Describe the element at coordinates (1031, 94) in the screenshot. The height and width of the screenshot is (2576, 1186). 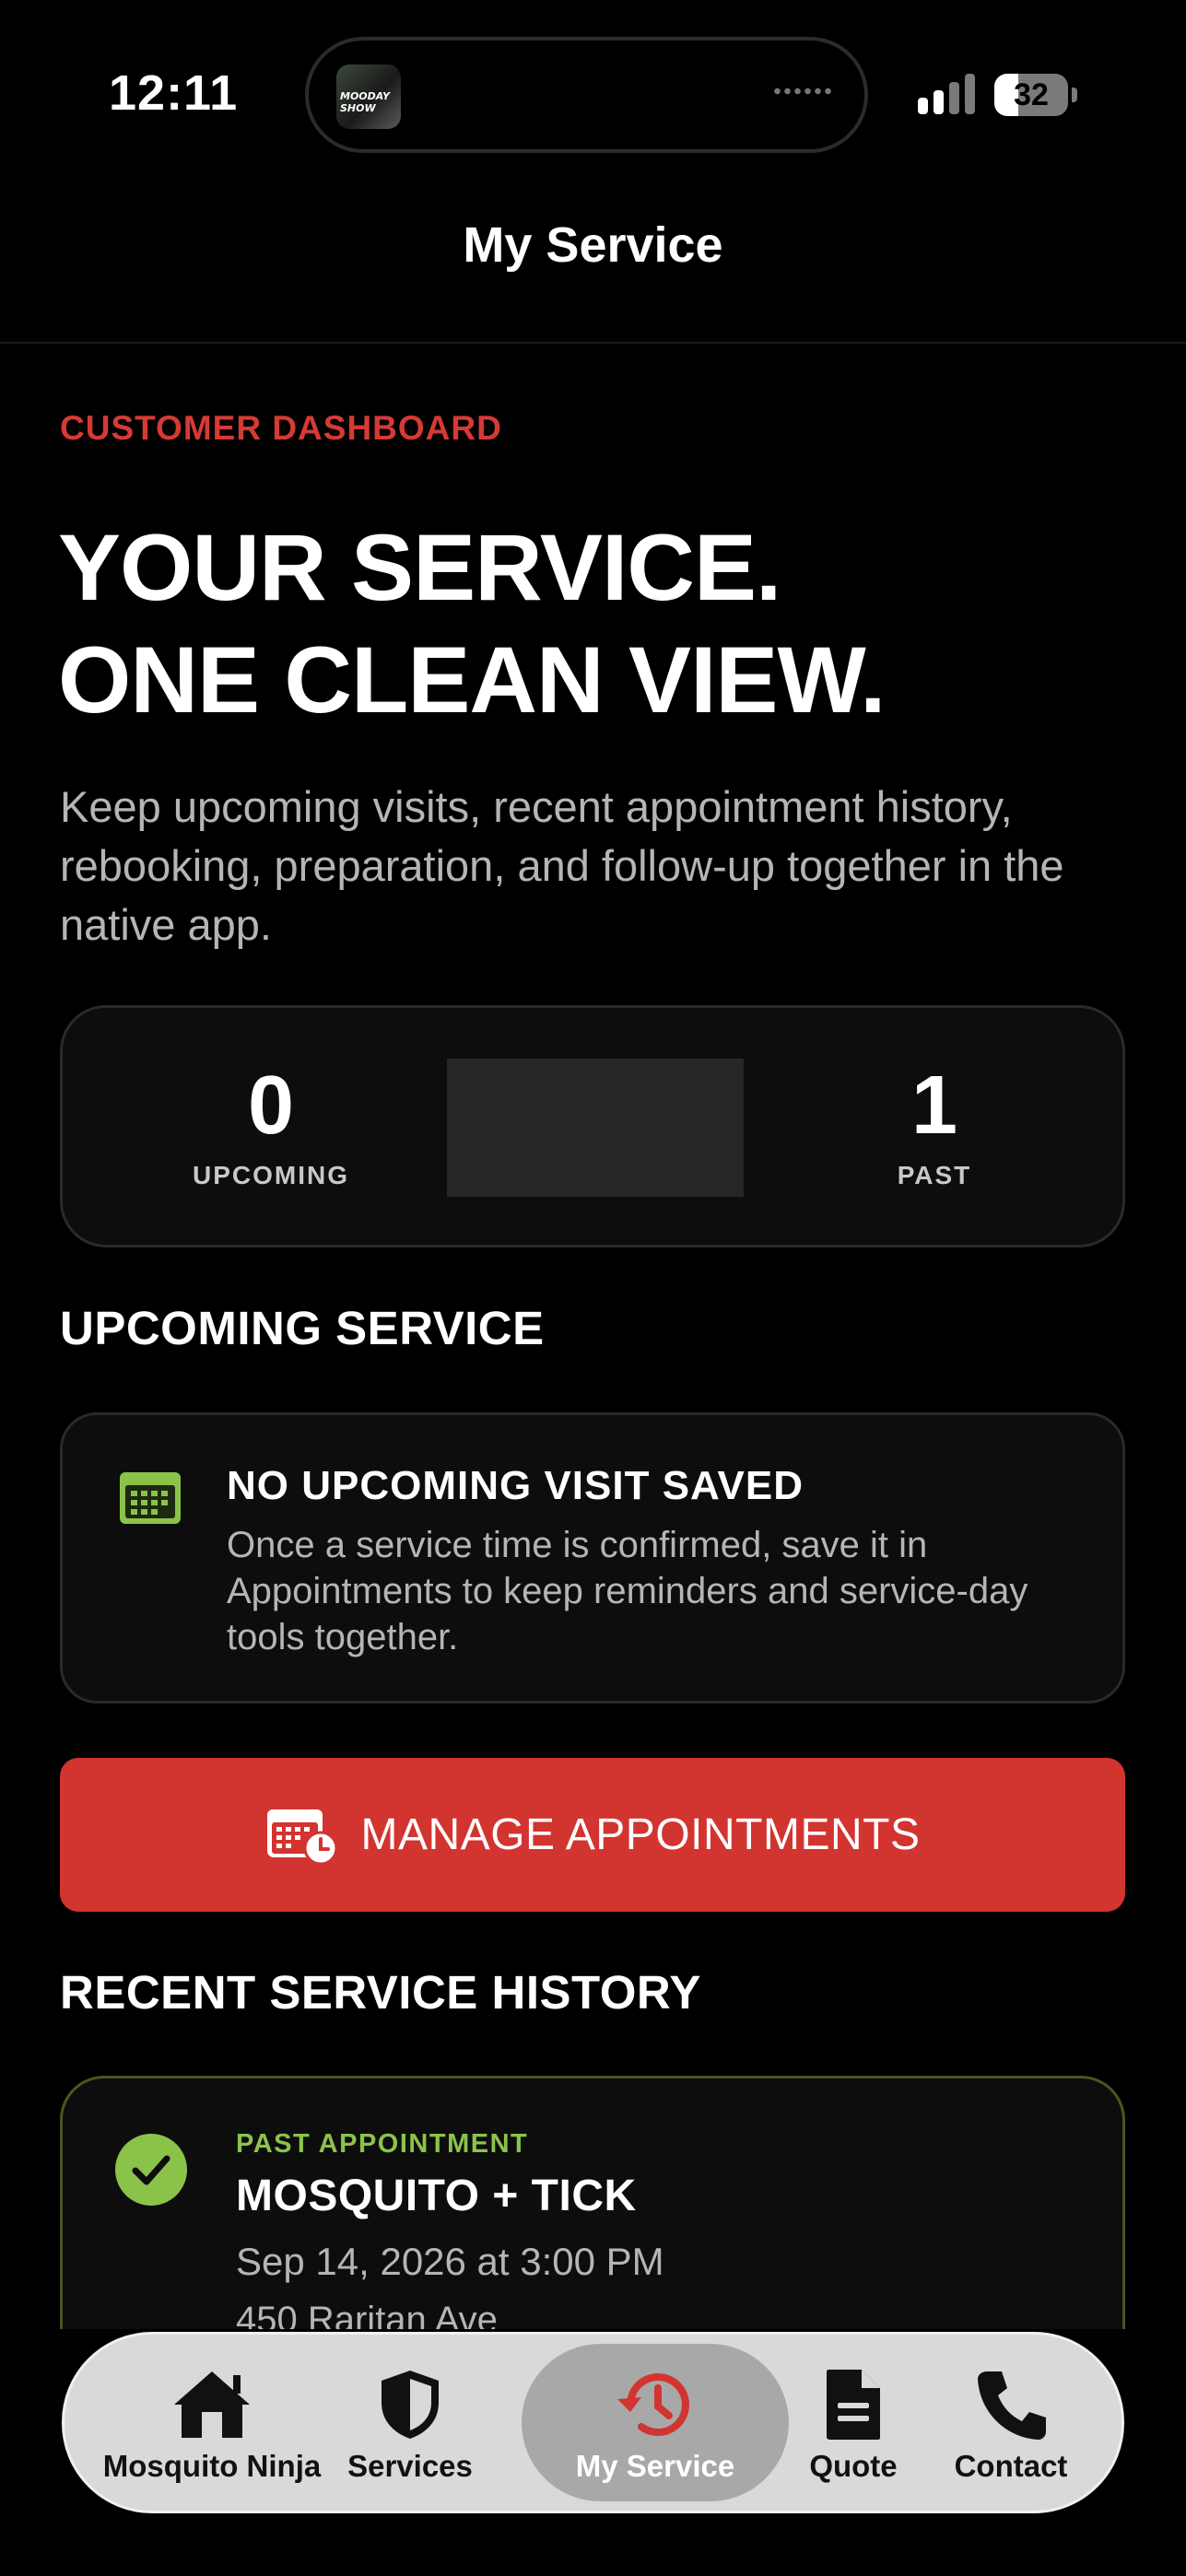
I see `battery-level: 32` at that location.